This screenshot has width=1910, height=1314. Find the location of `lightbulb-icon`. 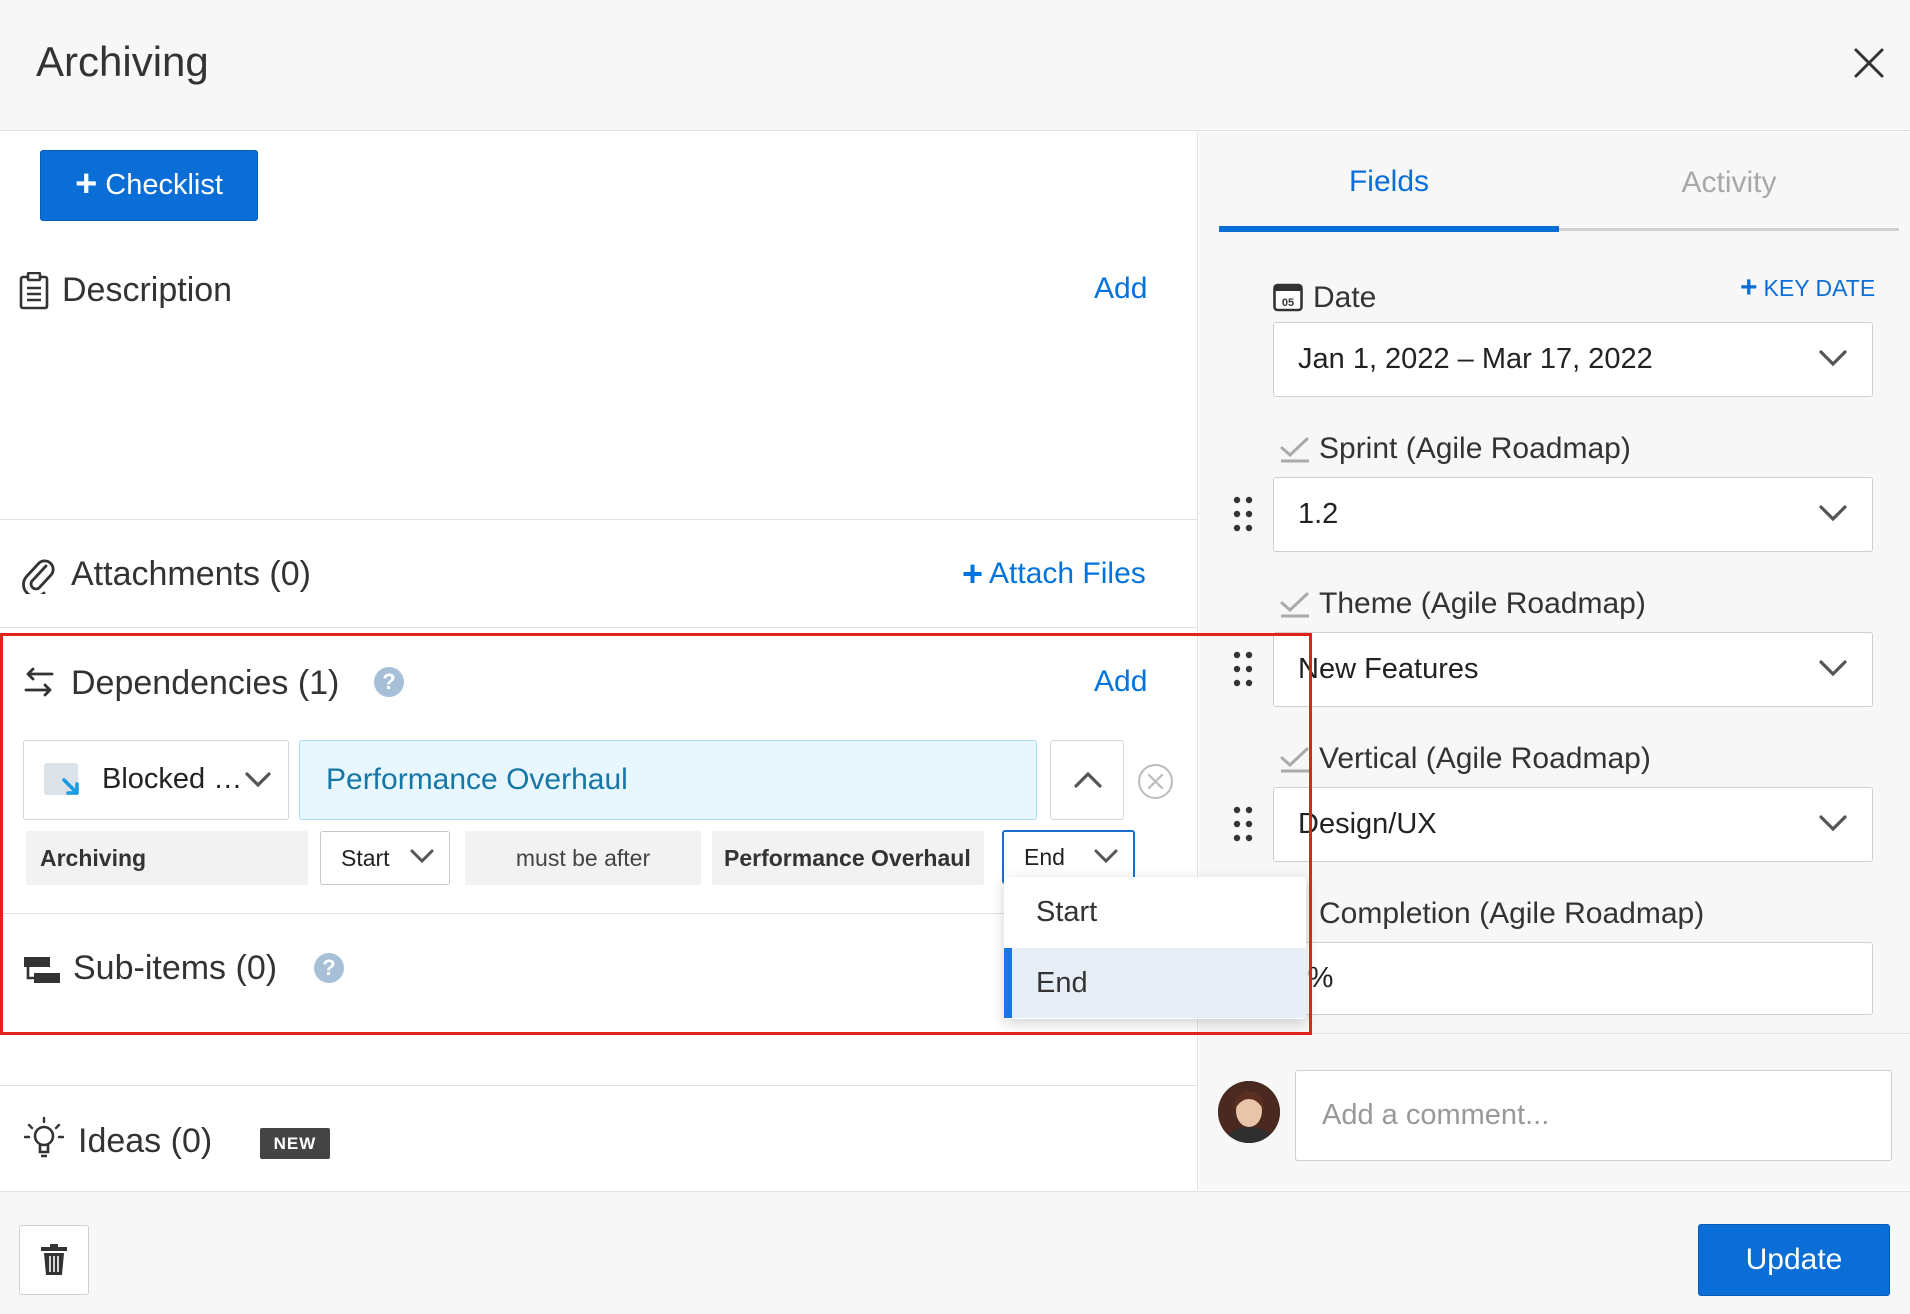

lightbulb-icon is located at coordinates (44, 1139).